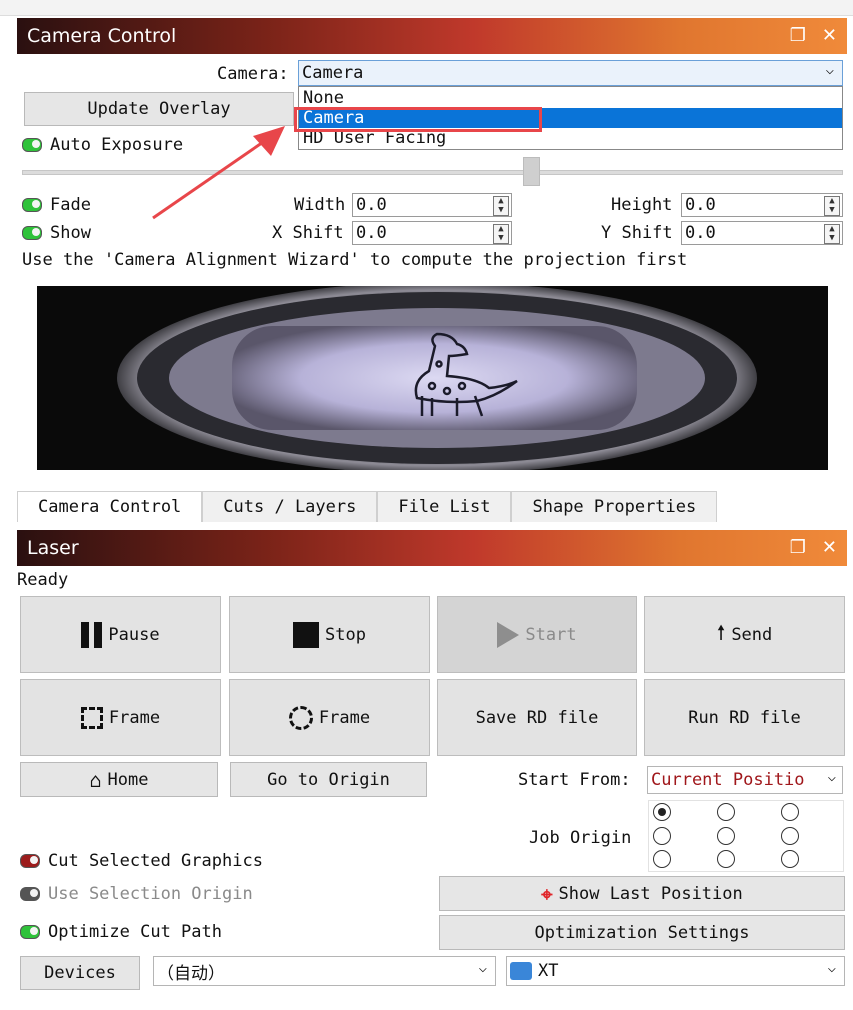  What do you see at coordinates (432, 233) in the screenshot?
I see `xshift-field: 0.0 ▲ ▼` at bounding box center [432, 233].